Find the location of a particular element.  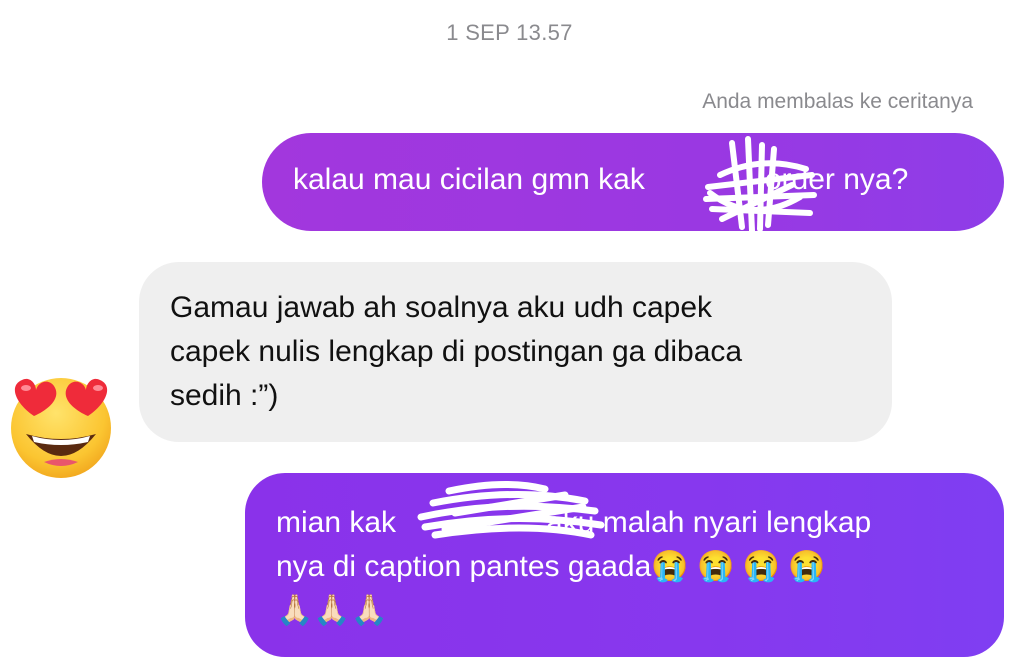

message-line: nya di caption pantes gaada😭 😭 😭 😭 is located at coordinates (551, 566).